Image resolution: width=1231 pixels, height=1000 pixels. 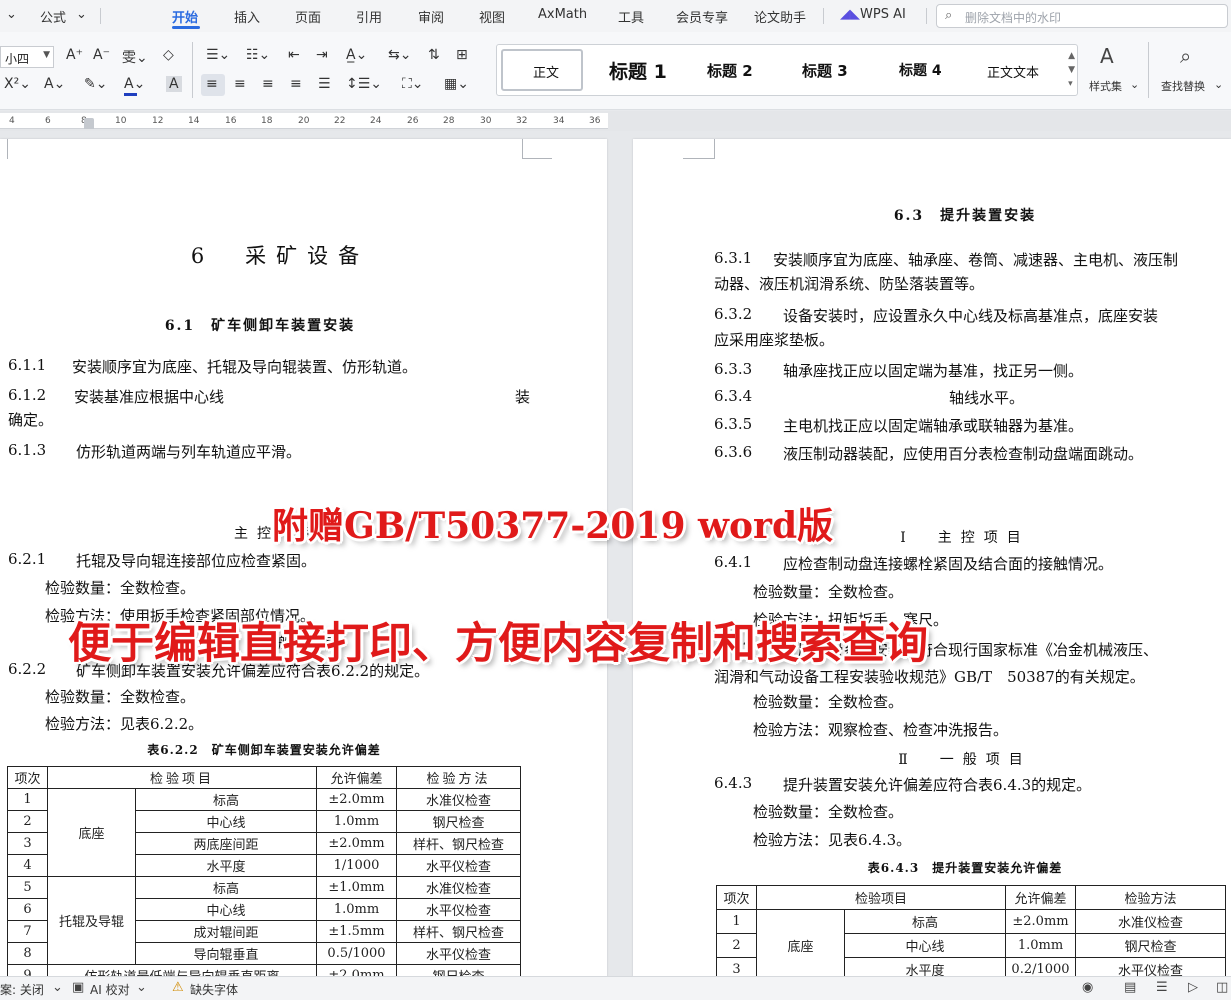 I want to click on increase-indent-icon: ⇥, so click(x=322, y=55).